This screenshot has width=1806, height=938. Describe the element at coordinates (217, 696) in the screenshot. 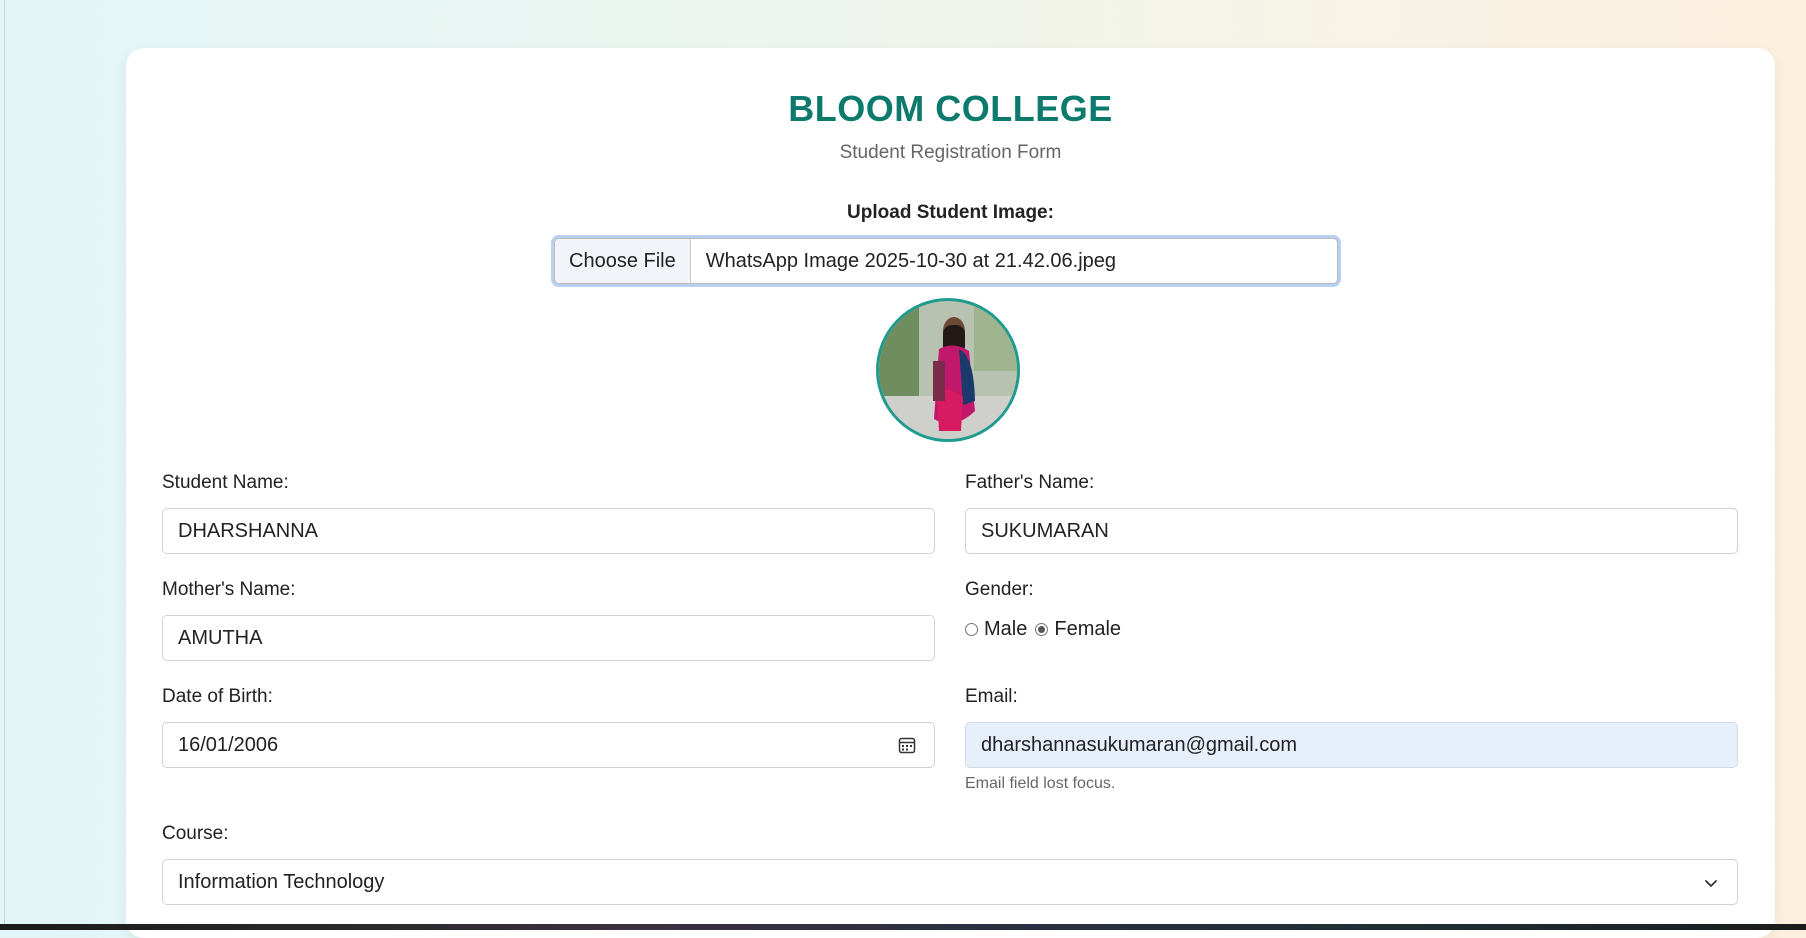

I see `dob-label: Date of Birth:` at that location.